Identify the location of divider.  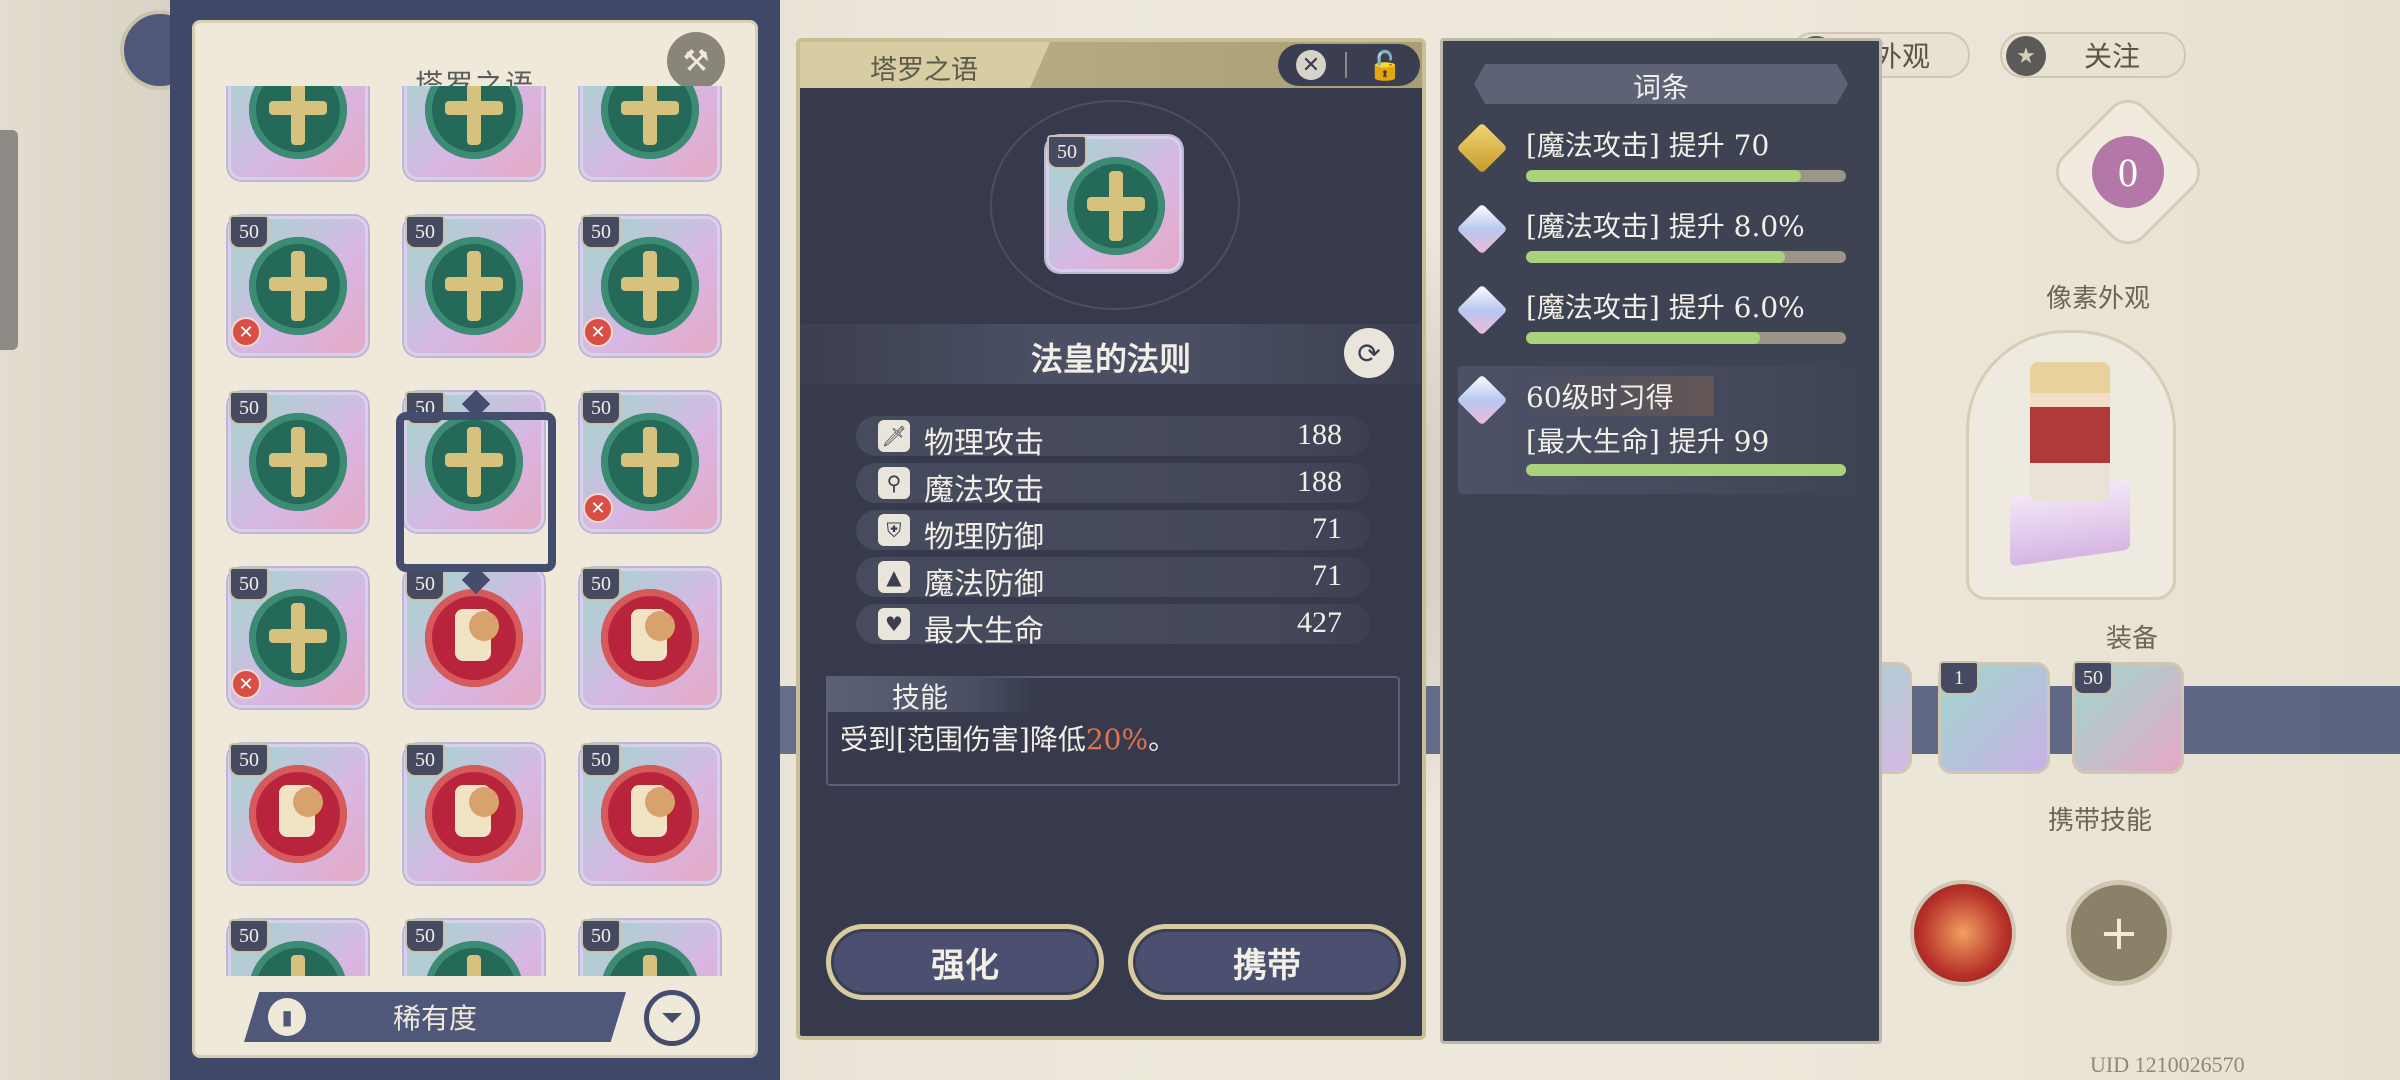
(1346, 65).